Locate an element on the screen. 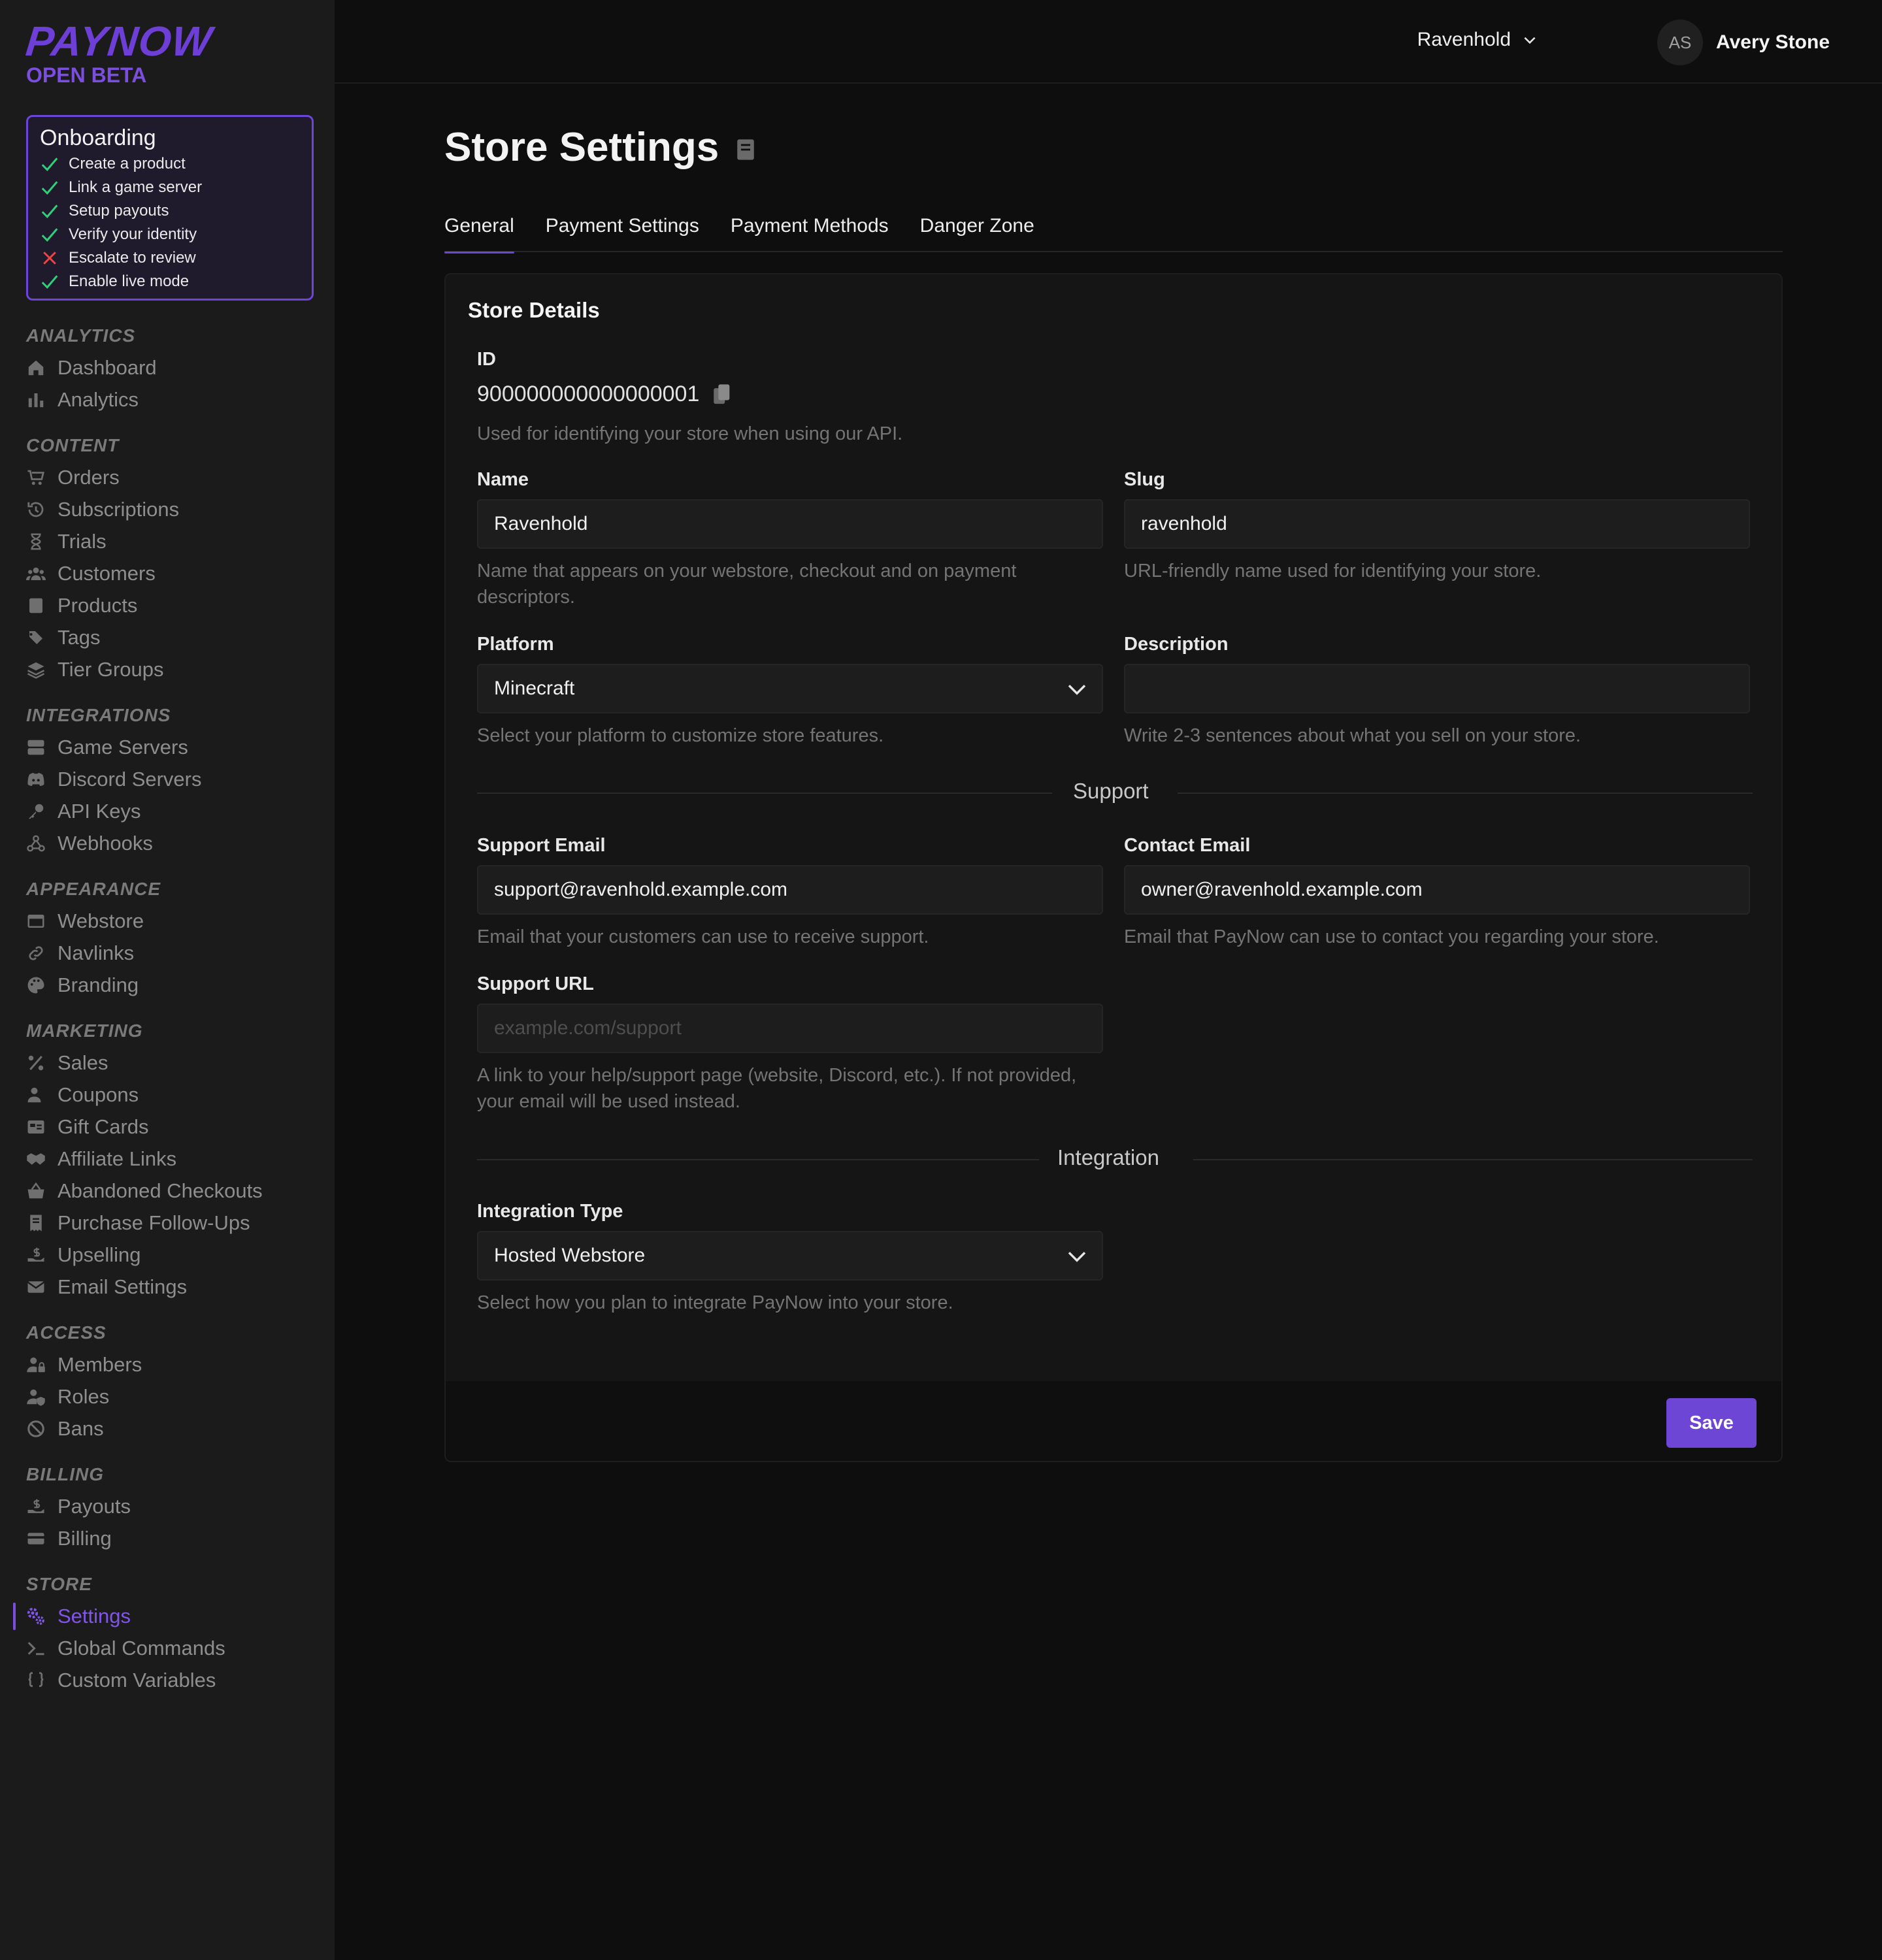 This screenshot has height=1960, width=1882. sidebar-item-affiliate-links: Affiliate Links is located at coordinates (173, 1159).